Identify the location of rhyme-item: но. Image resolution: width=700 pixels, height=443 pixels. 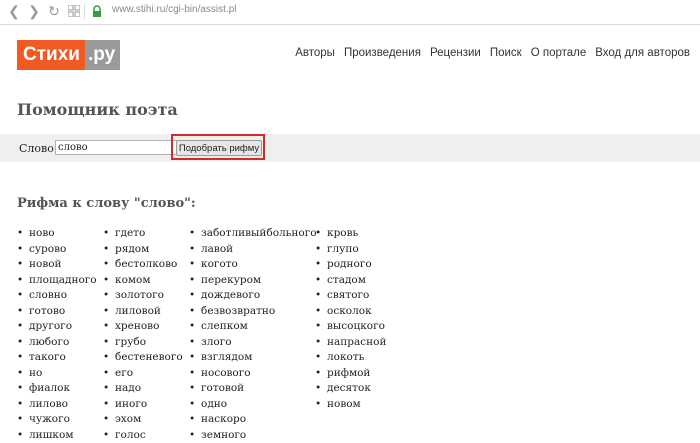
(57, 374).